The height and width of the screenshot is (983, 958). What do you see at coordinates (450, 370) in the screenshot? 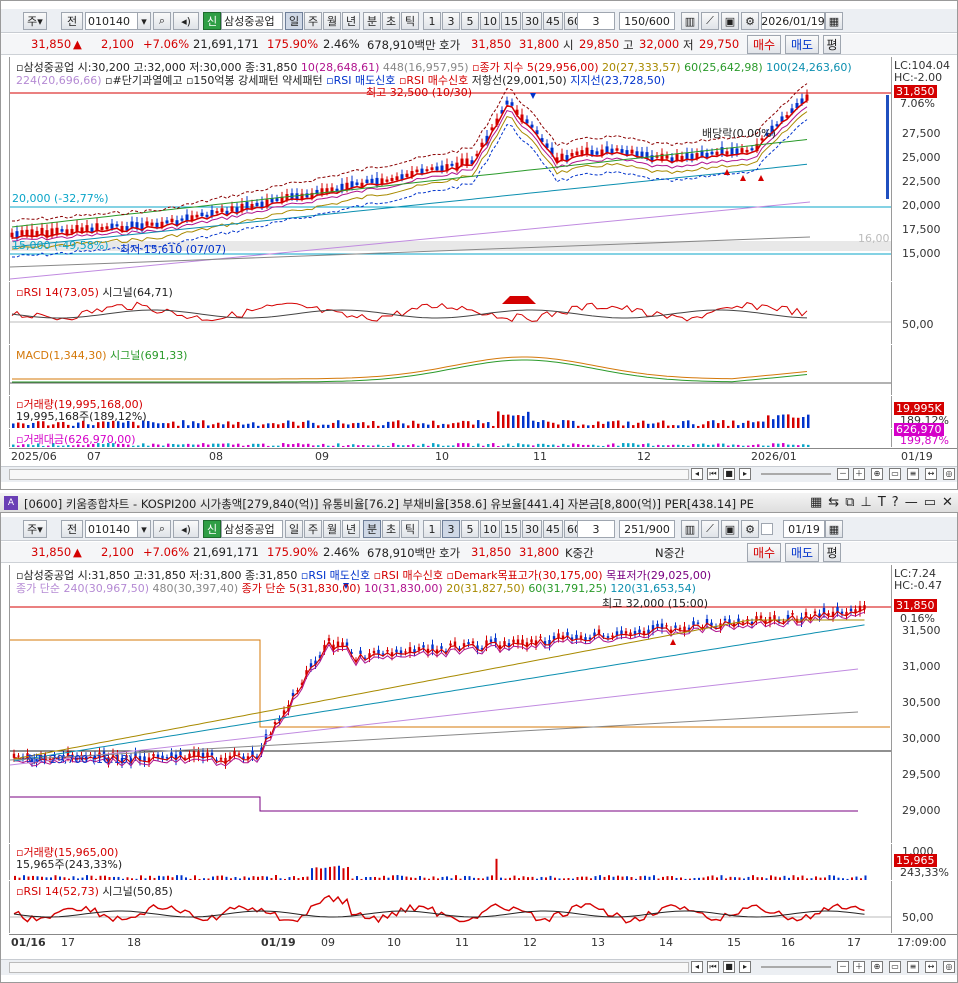
I see `top-macd-pane: MACD(1,344,30) 시그널(691,33)` at bounding box center [450, 370].